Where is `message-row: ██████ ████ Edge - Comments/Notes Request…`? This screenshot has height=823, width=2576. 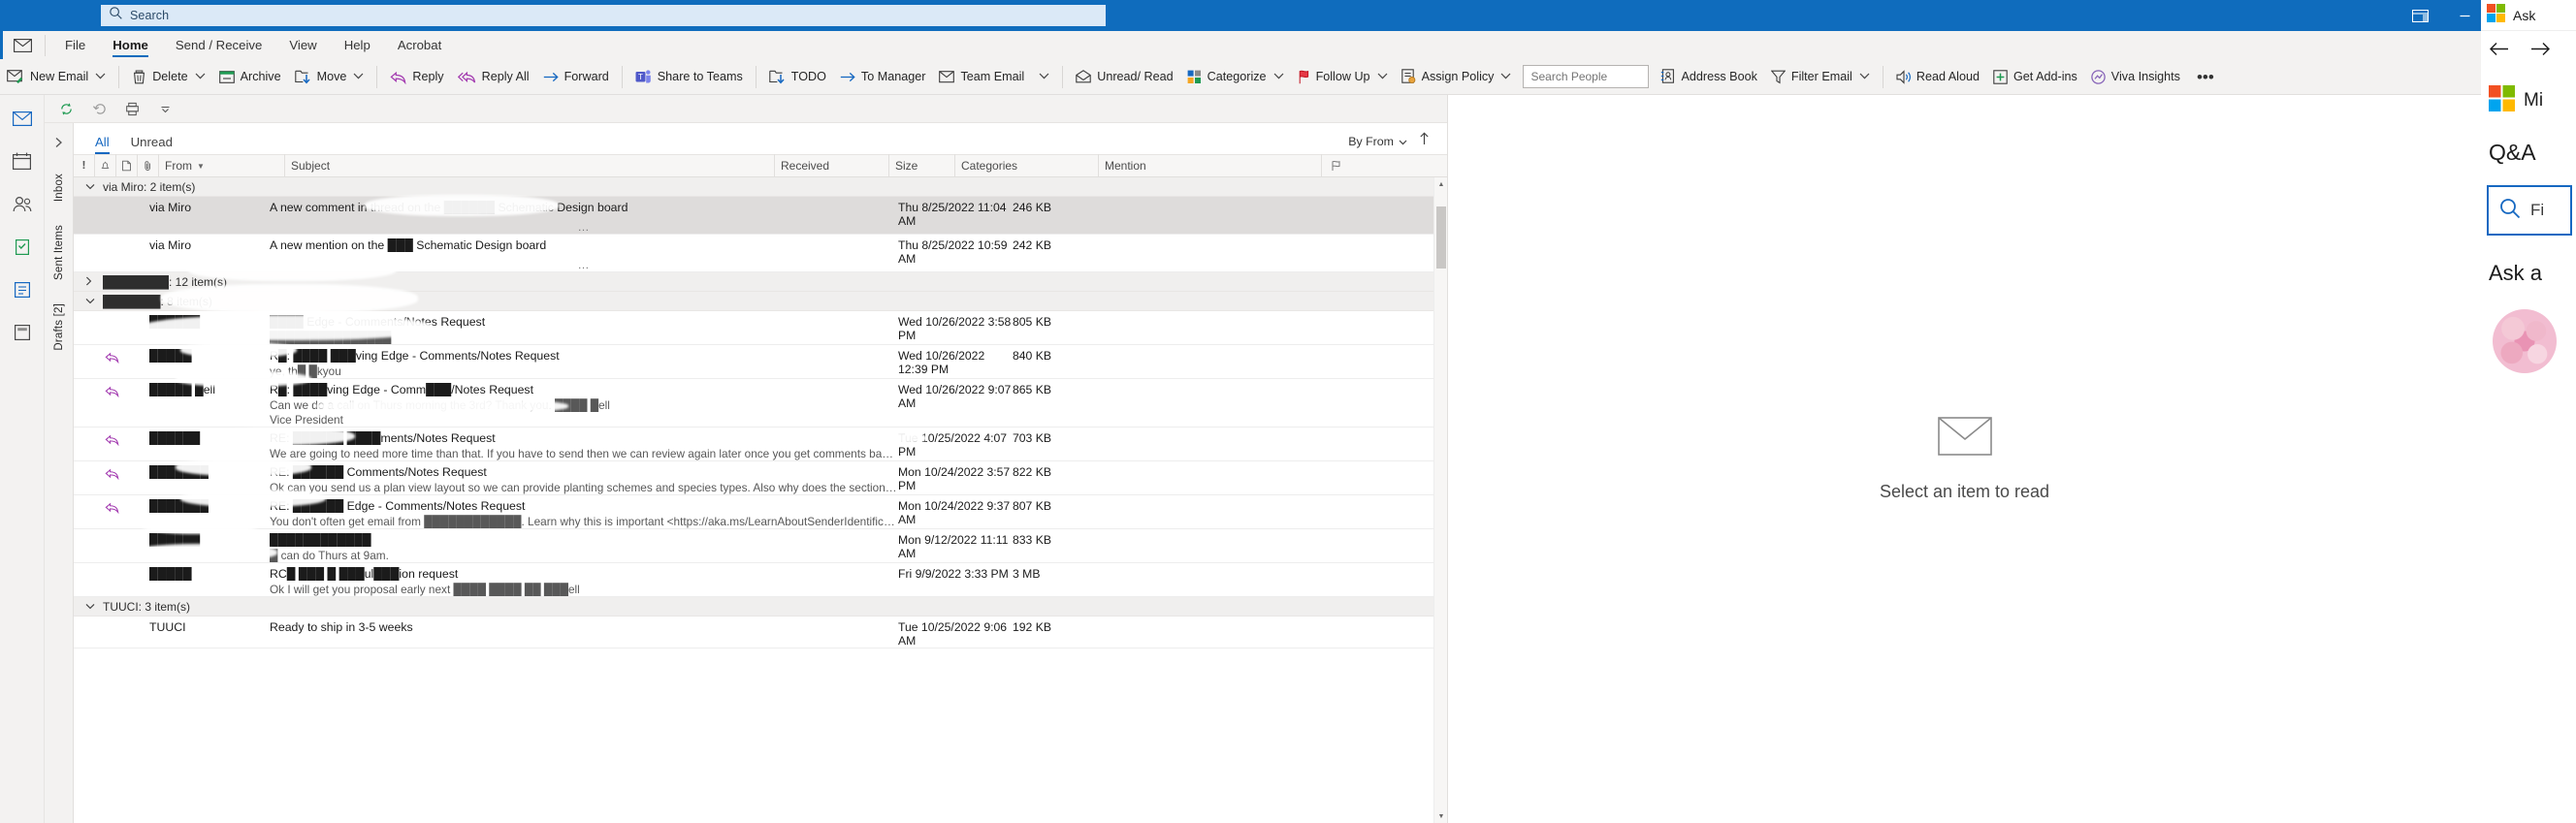
message-row: ██████ ████ Edge - Comments/Notes Request… is located at coordinates (760, 328).